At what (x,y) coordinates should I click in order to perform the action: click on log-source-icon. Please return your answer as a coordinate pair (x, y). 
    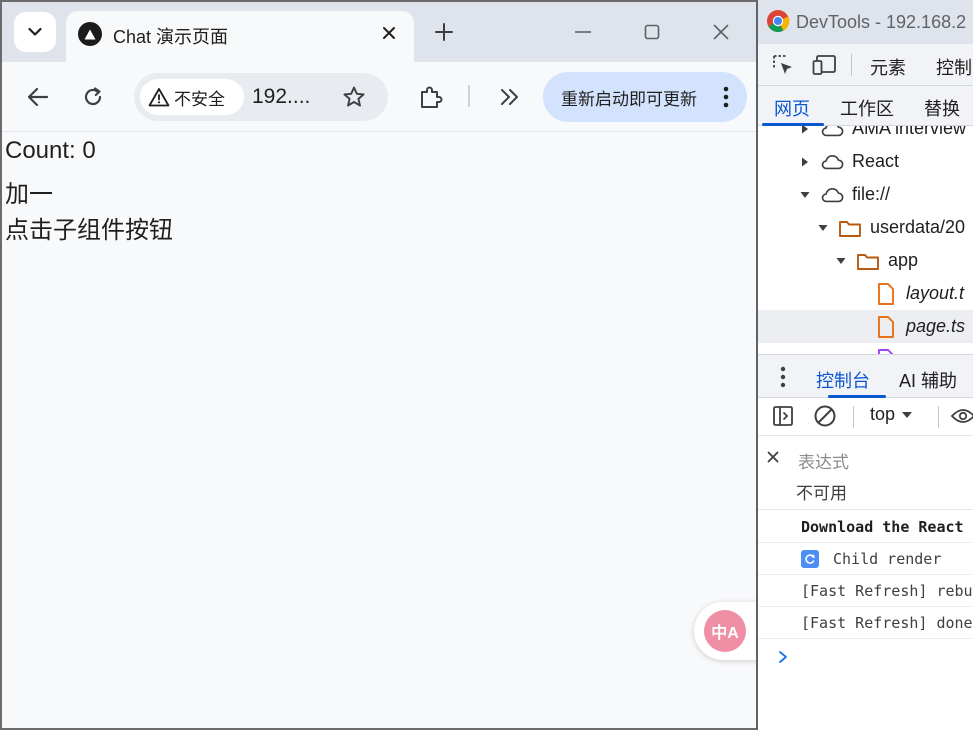
    Looking at the image, I should click on (810, 558).